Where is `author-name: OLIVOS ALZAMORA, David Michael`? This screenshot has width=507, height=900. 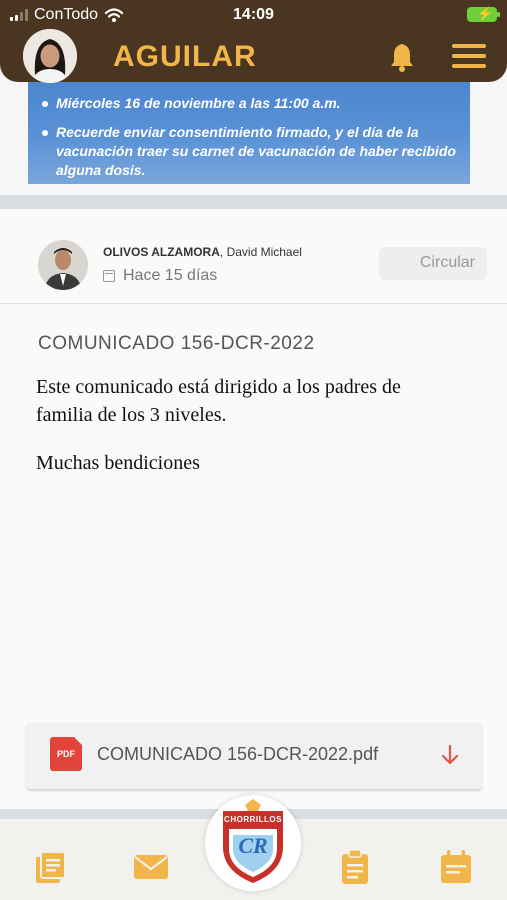
author-name: OLIVOS ALZAMORA, David Michael is located at coordinates (202, 252).